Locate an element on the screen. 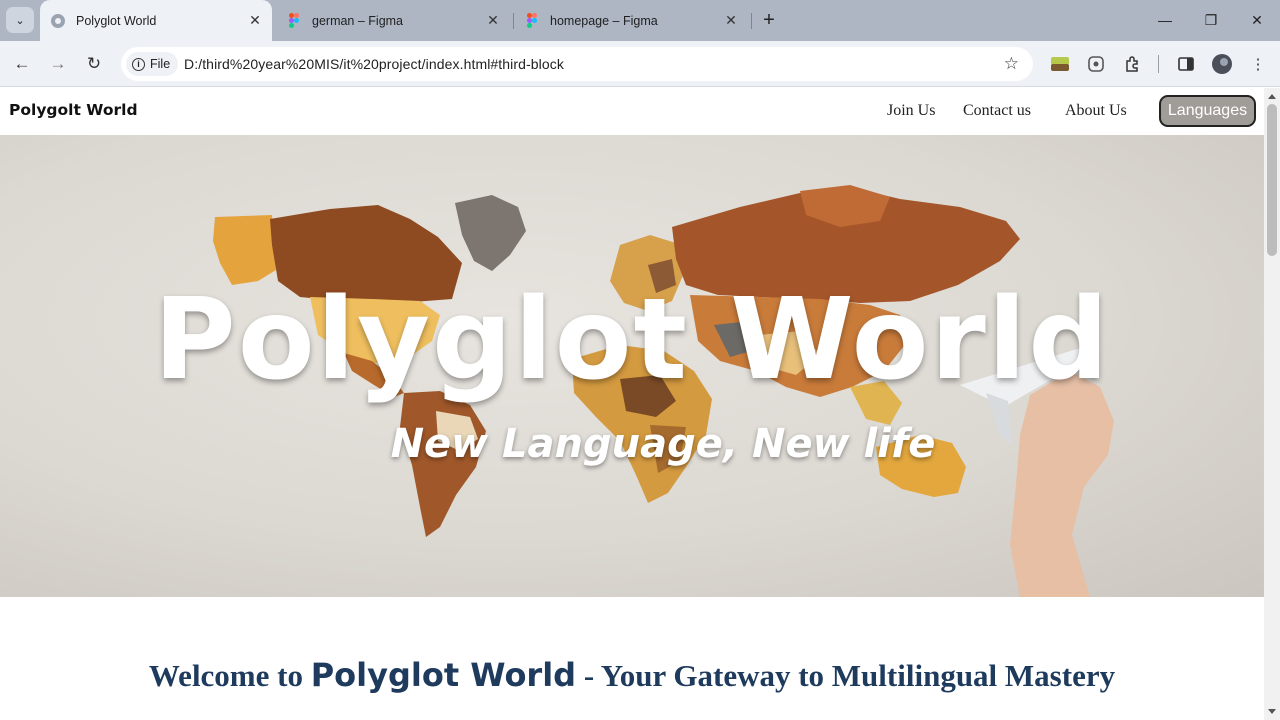 The height and width of the screenshot is (720, 1280). reload-icon: ↻ is located at coordinates (94, 64).